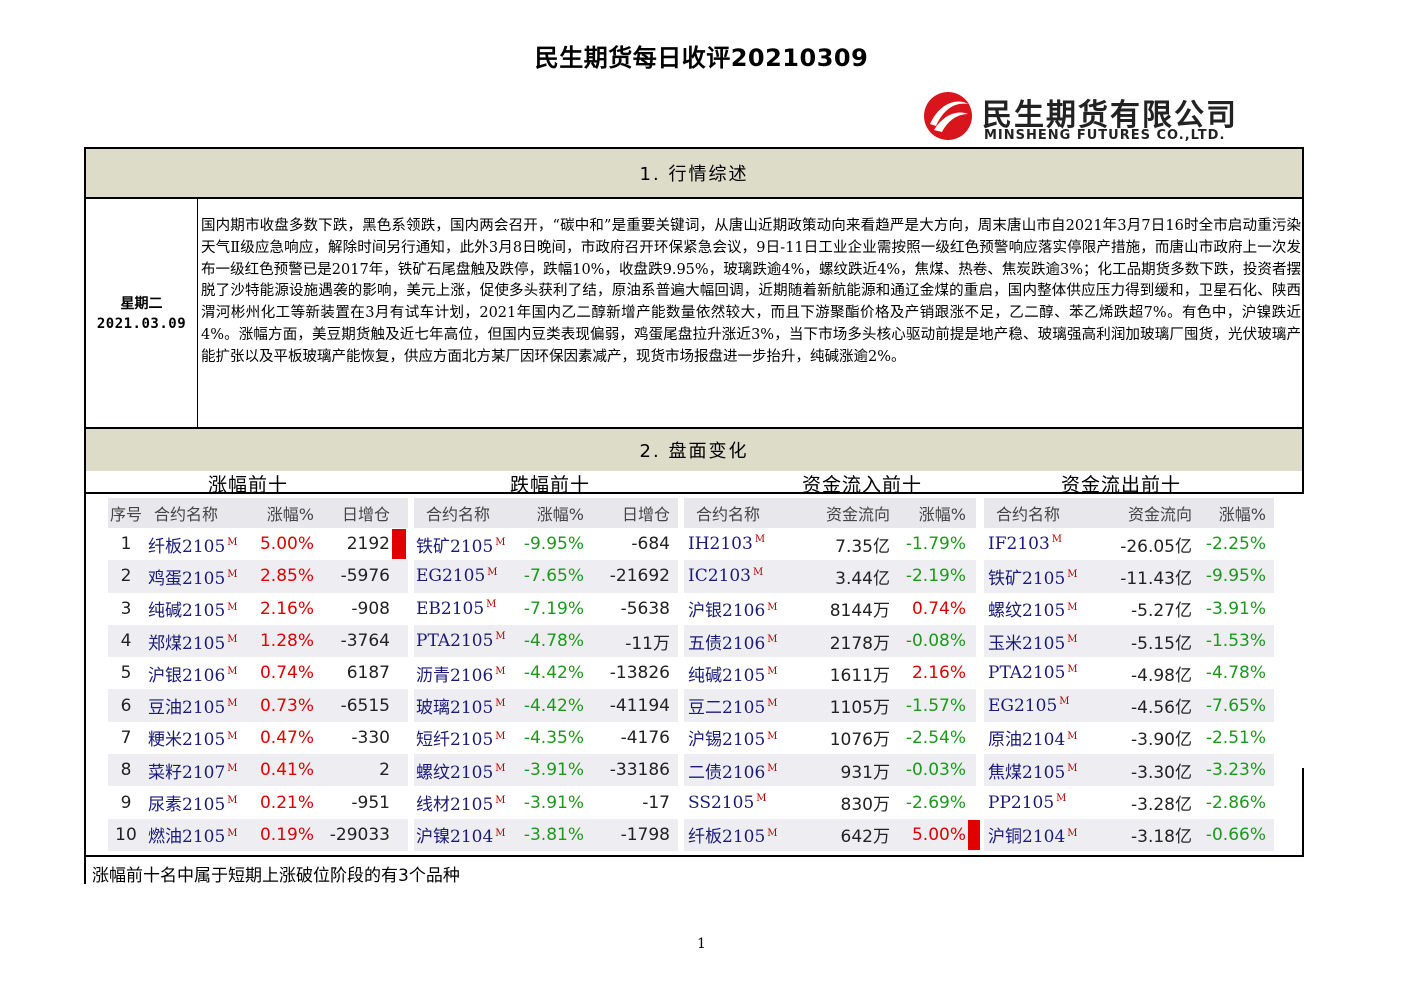  I want to click on open-interest-change: -1798, so click(645, 834).